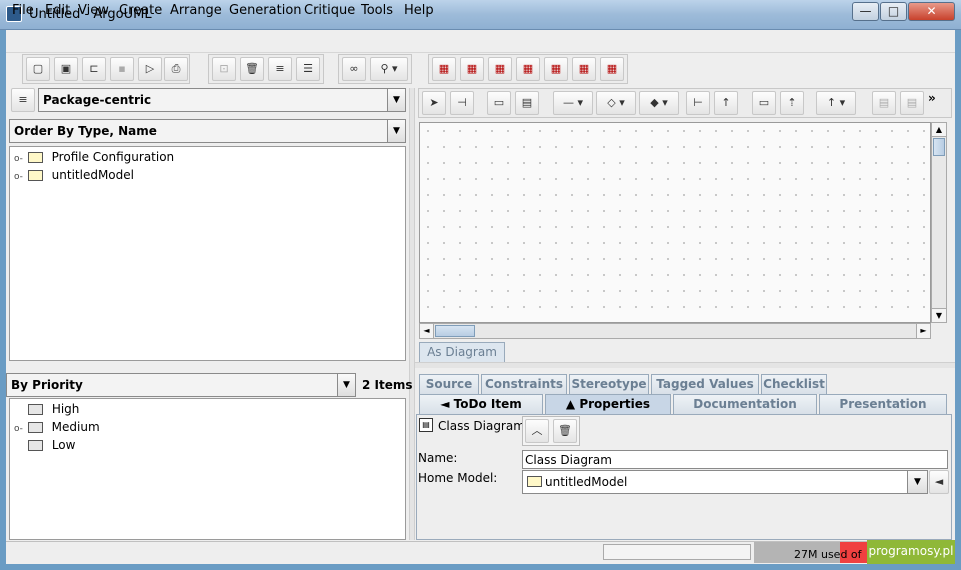 The height and width of the screenshot is (570, 961). I want to click on go-to-model-icon: ◄, so click(939, 482).